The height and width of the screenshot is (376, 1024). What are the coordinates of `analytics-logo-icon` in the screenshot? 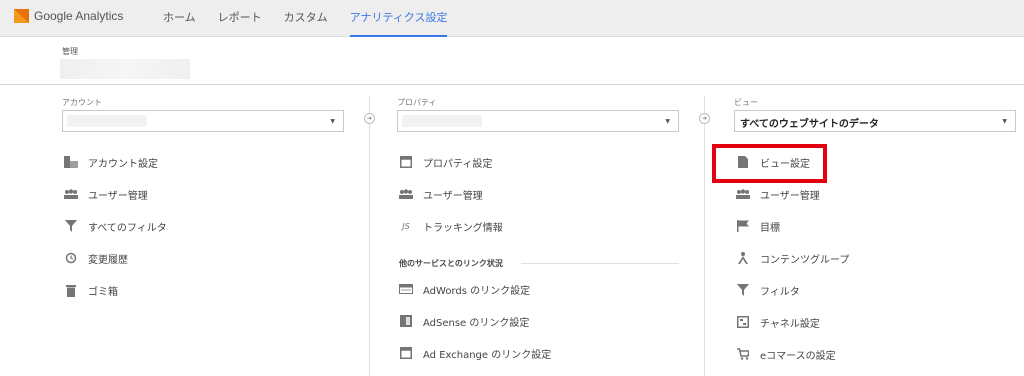 It's located at (21, 16).